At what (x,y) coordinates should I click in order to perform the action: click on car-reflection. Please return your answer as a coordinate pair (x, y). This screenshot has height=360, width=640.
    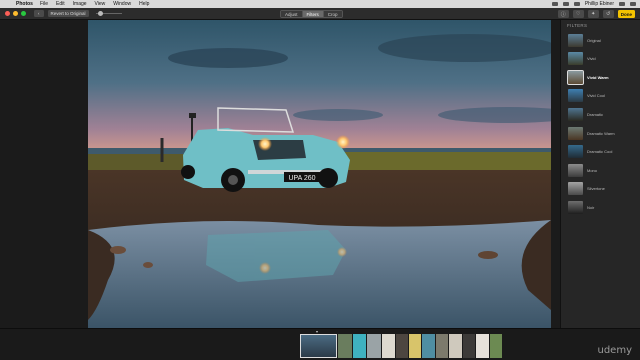
    Looking at the image, I should click on (276, 256).